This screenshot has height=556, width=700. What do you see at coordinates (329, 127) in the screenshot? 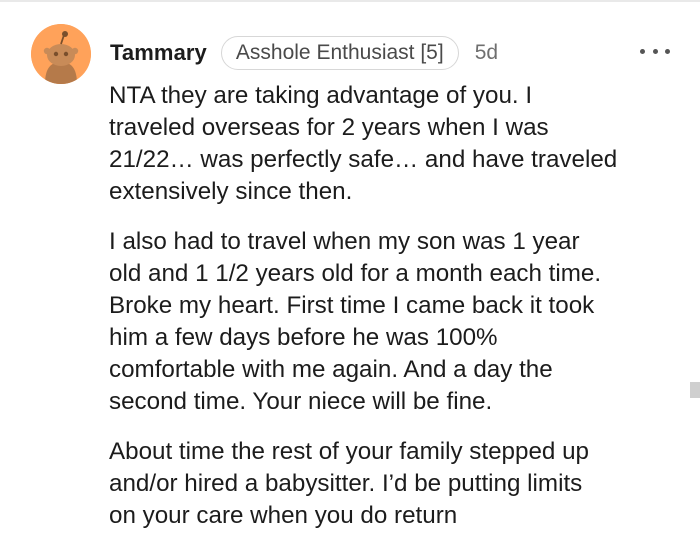
I see `text-line: traveled overseas for 2 years when I was` at bounding box center [329, 127].